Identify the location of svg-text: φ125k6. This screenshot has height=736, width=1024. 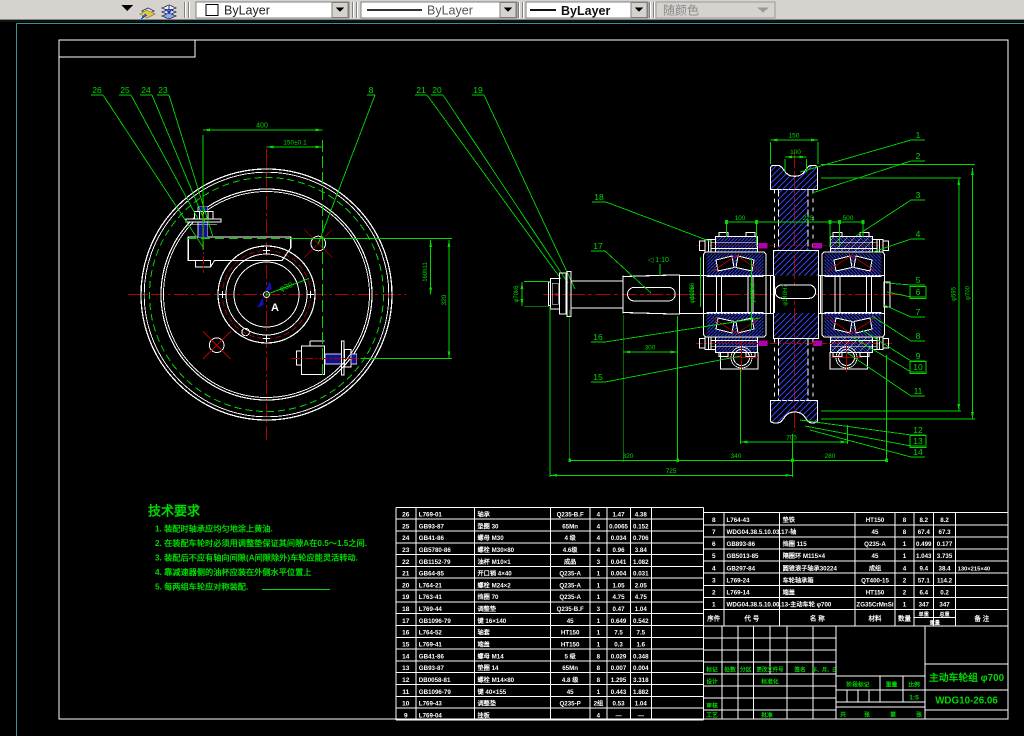
(754, 292).